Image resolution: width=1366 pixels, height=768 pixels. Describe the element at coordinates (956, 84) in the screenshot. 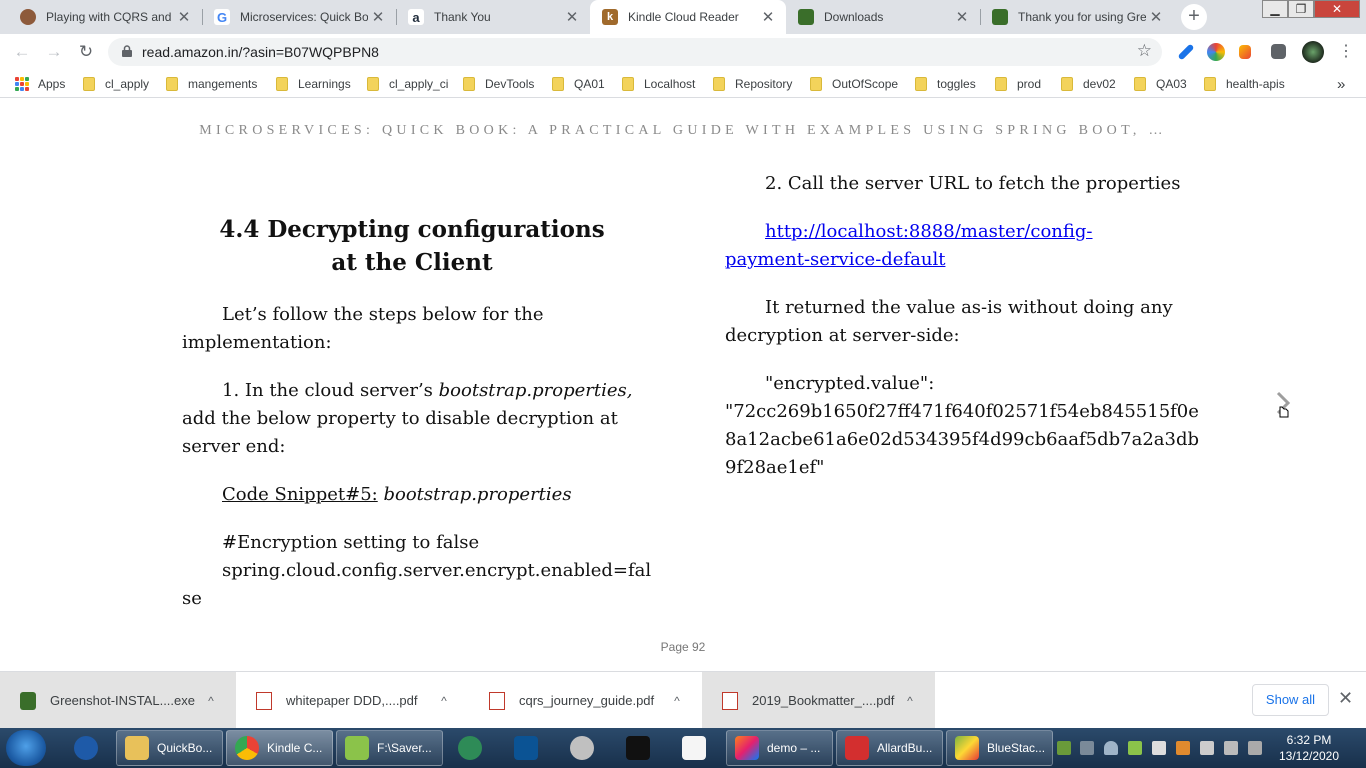

I see `bookmark-label: toggles` at that location.